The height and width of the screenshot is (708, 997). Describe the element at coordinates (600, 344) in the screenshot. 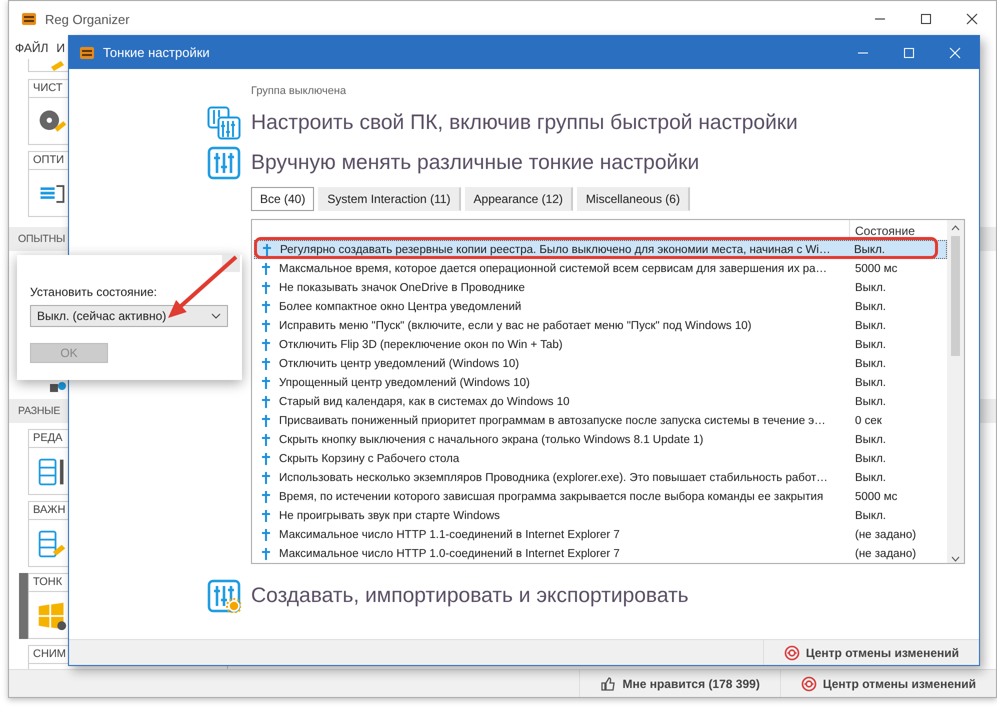

I see `tweak-row: Отключить Flip 3D (переключение окон по Win + Tab) Выкл.` at that location.